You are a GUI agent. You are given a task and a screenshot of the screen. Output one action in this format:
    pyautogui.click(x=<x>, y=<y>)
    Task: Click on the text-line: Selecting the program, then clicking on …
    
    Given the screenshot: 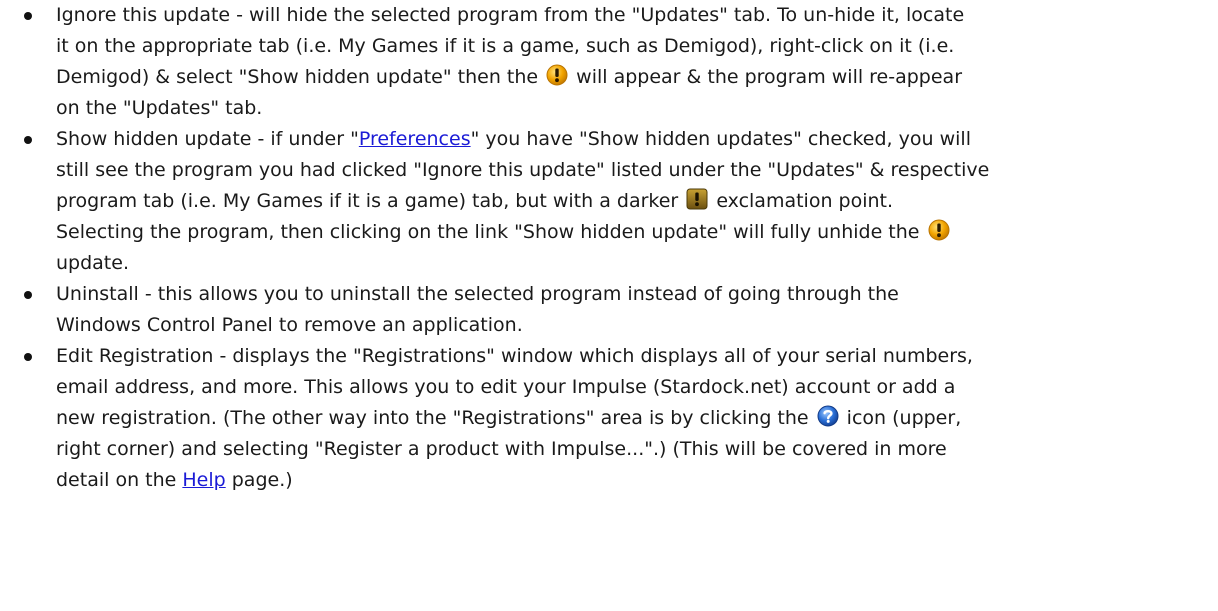 What is the action you would take?
    pyautogui.click(x=630, y=232)
    